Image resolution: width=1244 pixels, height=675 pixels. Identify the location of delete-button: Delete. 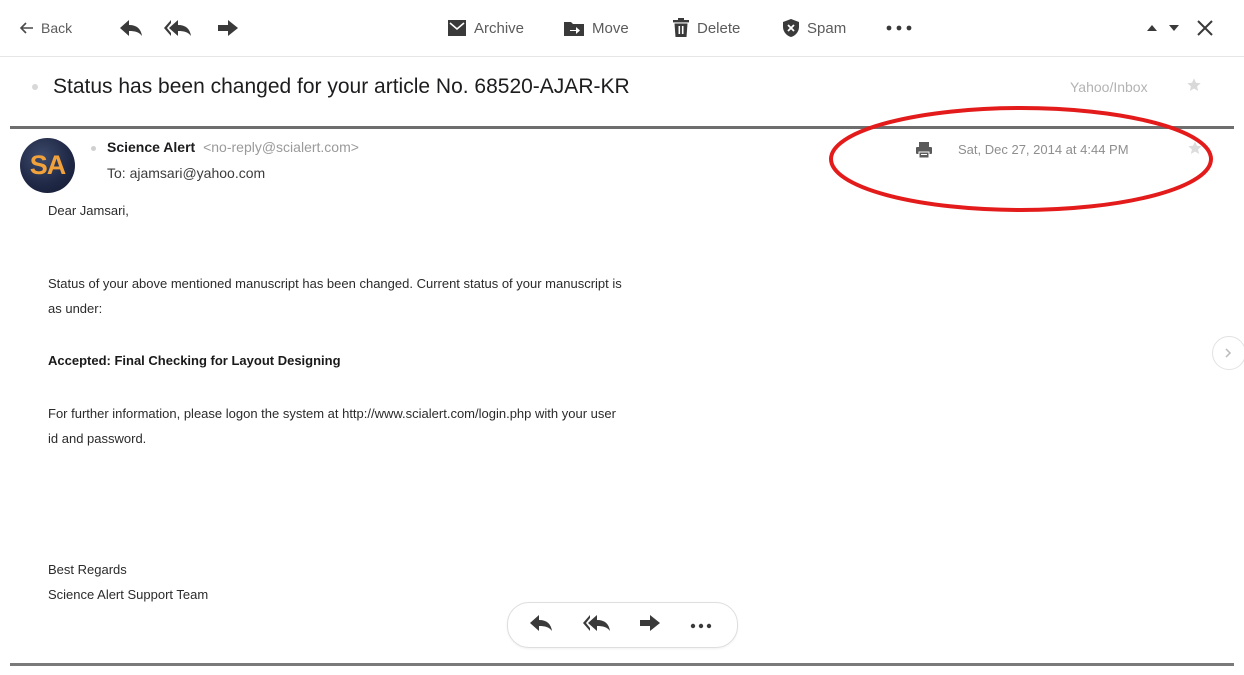
(706, 28).